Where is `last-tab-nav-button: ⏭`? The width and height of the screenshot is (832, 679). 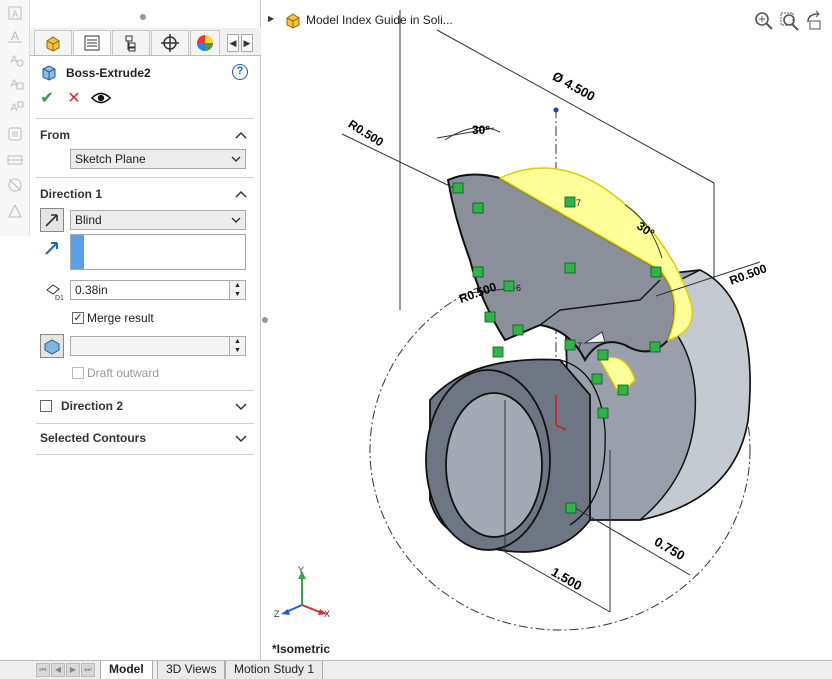
last-tab-nav-button: ⏭ is located at coordinates (88, 670).